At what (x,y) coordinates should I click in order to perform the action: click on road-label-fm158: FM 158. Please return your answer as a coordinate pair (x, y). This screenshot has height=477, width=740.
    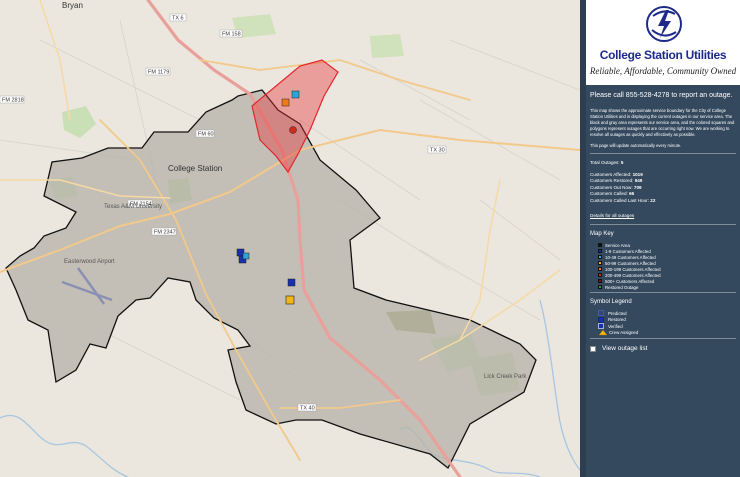
    Looking at the image, I should click on (231, 35).